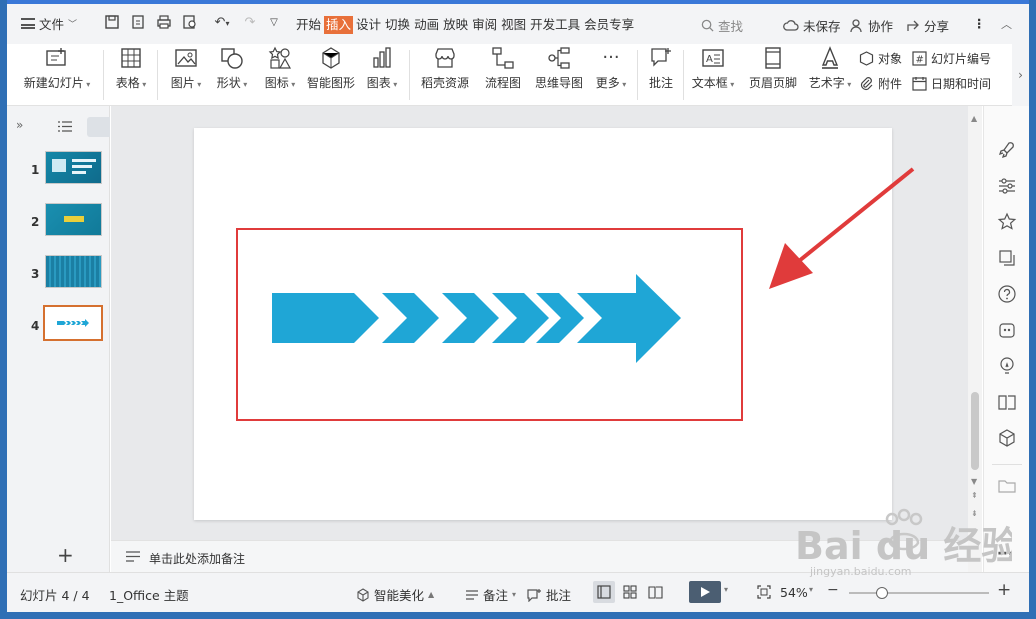 This screenshot has height=619, width=1036. I want to click on smartart-icon, so click(331, 58).